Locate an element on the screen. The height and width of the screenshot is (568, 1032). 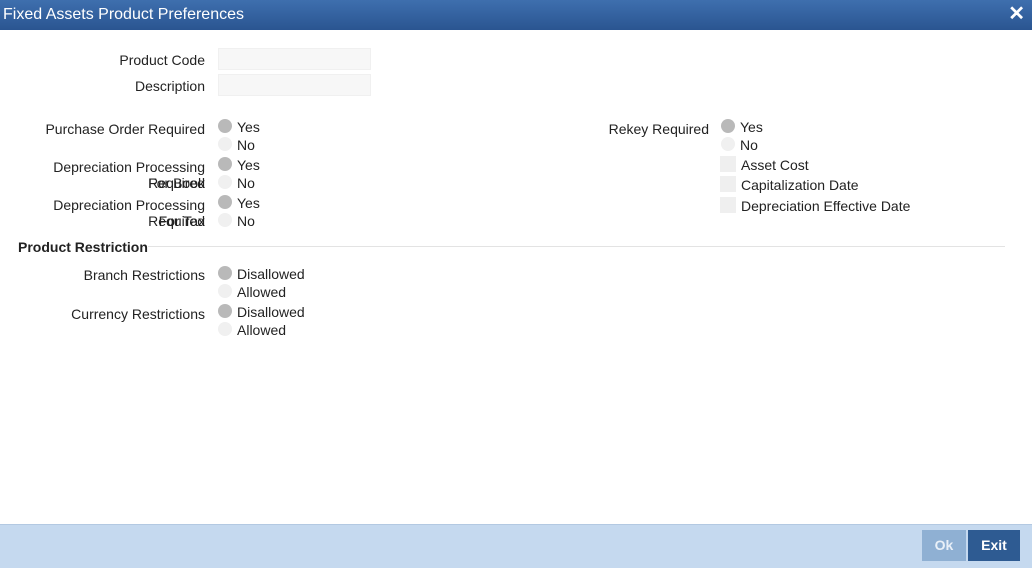
rekey-no-label: No is located at coordinates (749, 145).